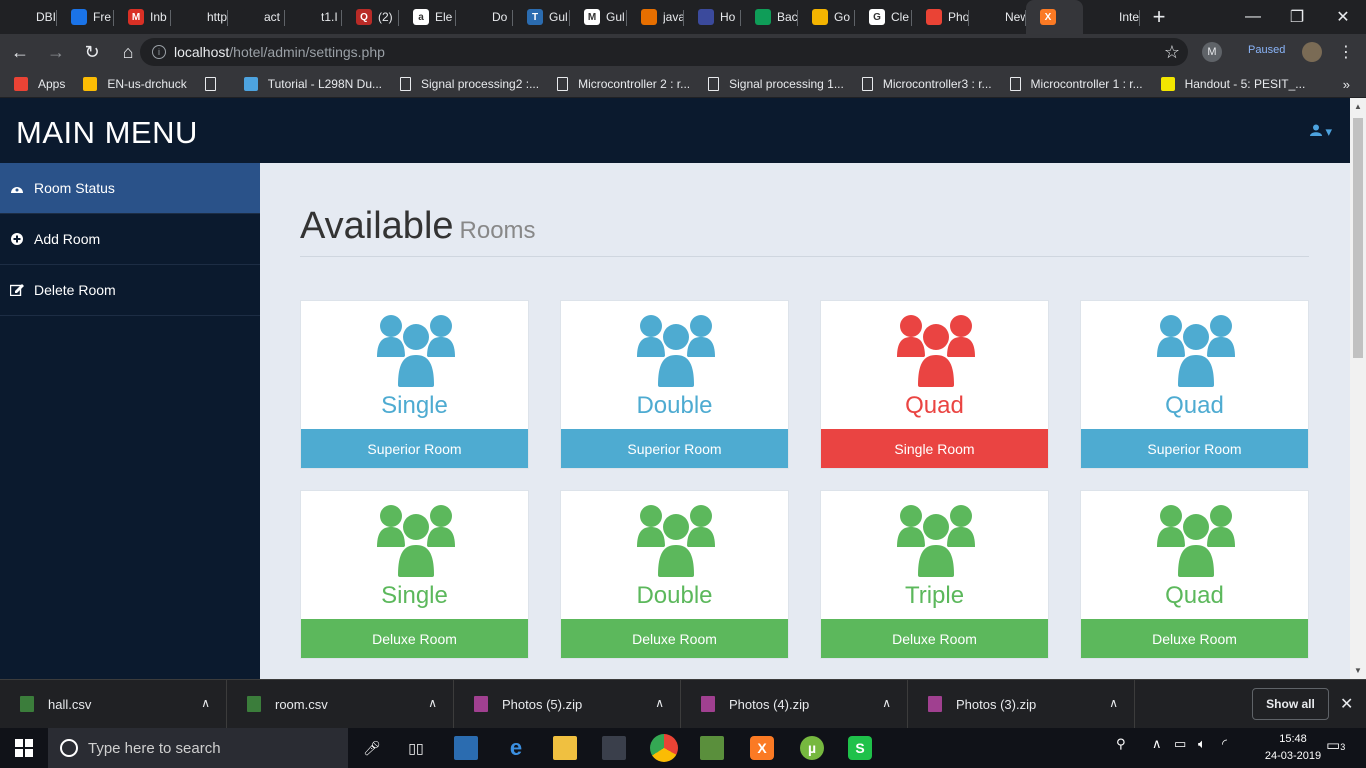  Describe the element at coordinates (28, 17) in the screenshot. I see `browser-tab: DBI` at that location.